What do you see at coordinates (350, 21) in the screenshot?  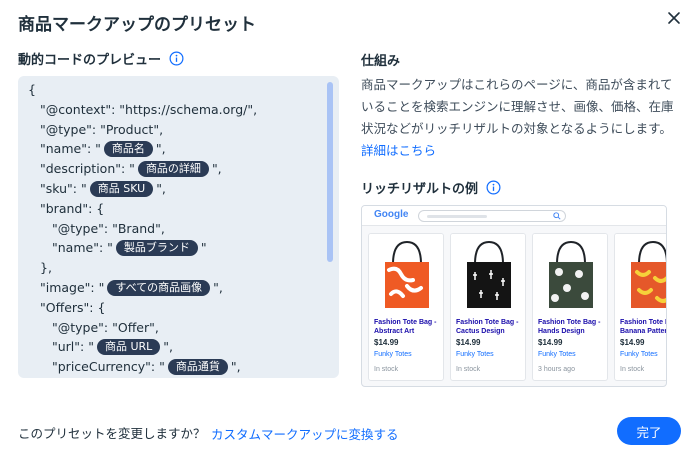 I see `dialog-header: 商品マークアップのプリセット` at bounding box center [350, 21].